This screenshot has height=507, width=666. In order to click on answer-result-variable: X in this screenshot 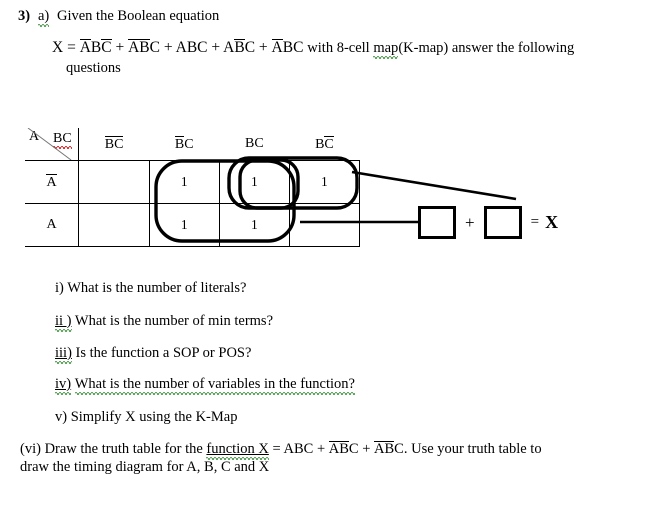, I will do `click(552, 222)`.